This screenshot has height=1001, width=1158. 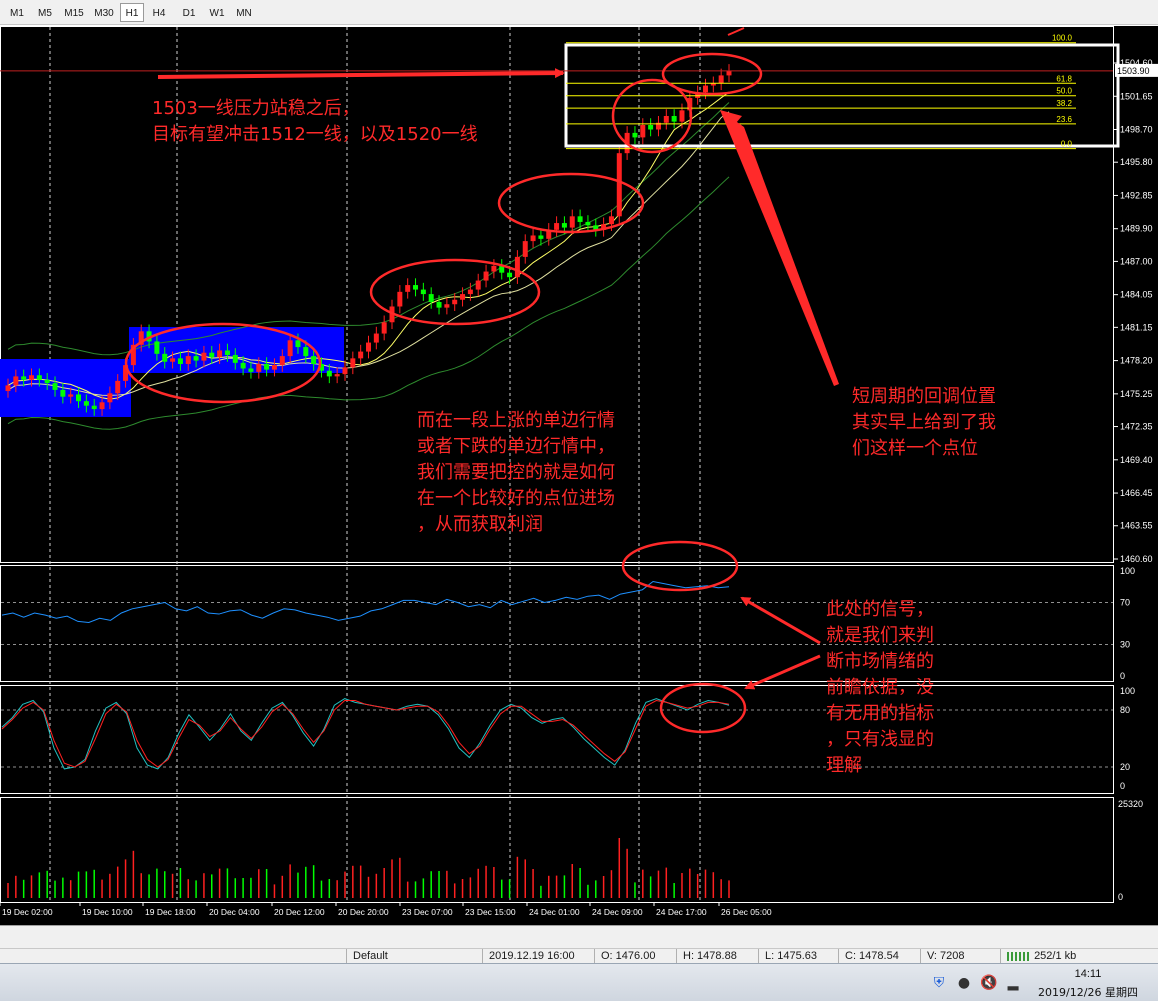 I want to click on price-axis-label: 1492.85, so click(x=1136, y=195).